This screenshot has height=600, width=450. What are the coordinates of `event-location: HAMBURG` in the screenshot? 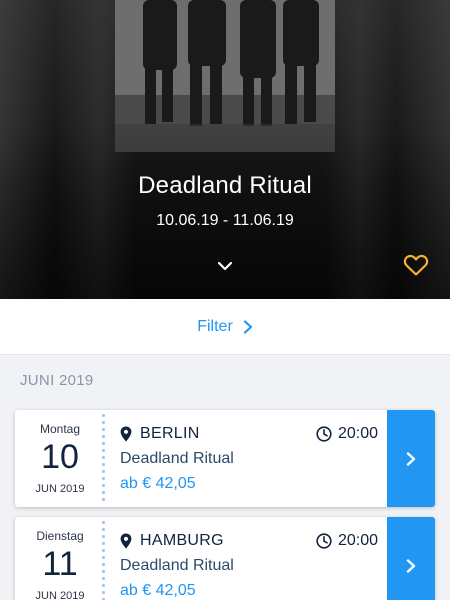 It's located at (172, 541).